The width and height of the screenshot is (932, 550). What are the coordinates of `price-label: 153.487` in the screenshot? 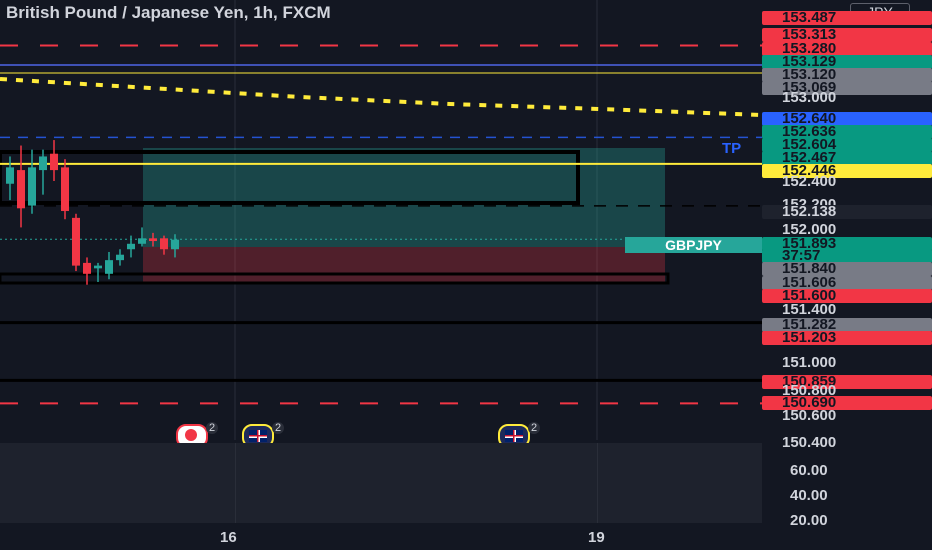 It's located at (847, 17).